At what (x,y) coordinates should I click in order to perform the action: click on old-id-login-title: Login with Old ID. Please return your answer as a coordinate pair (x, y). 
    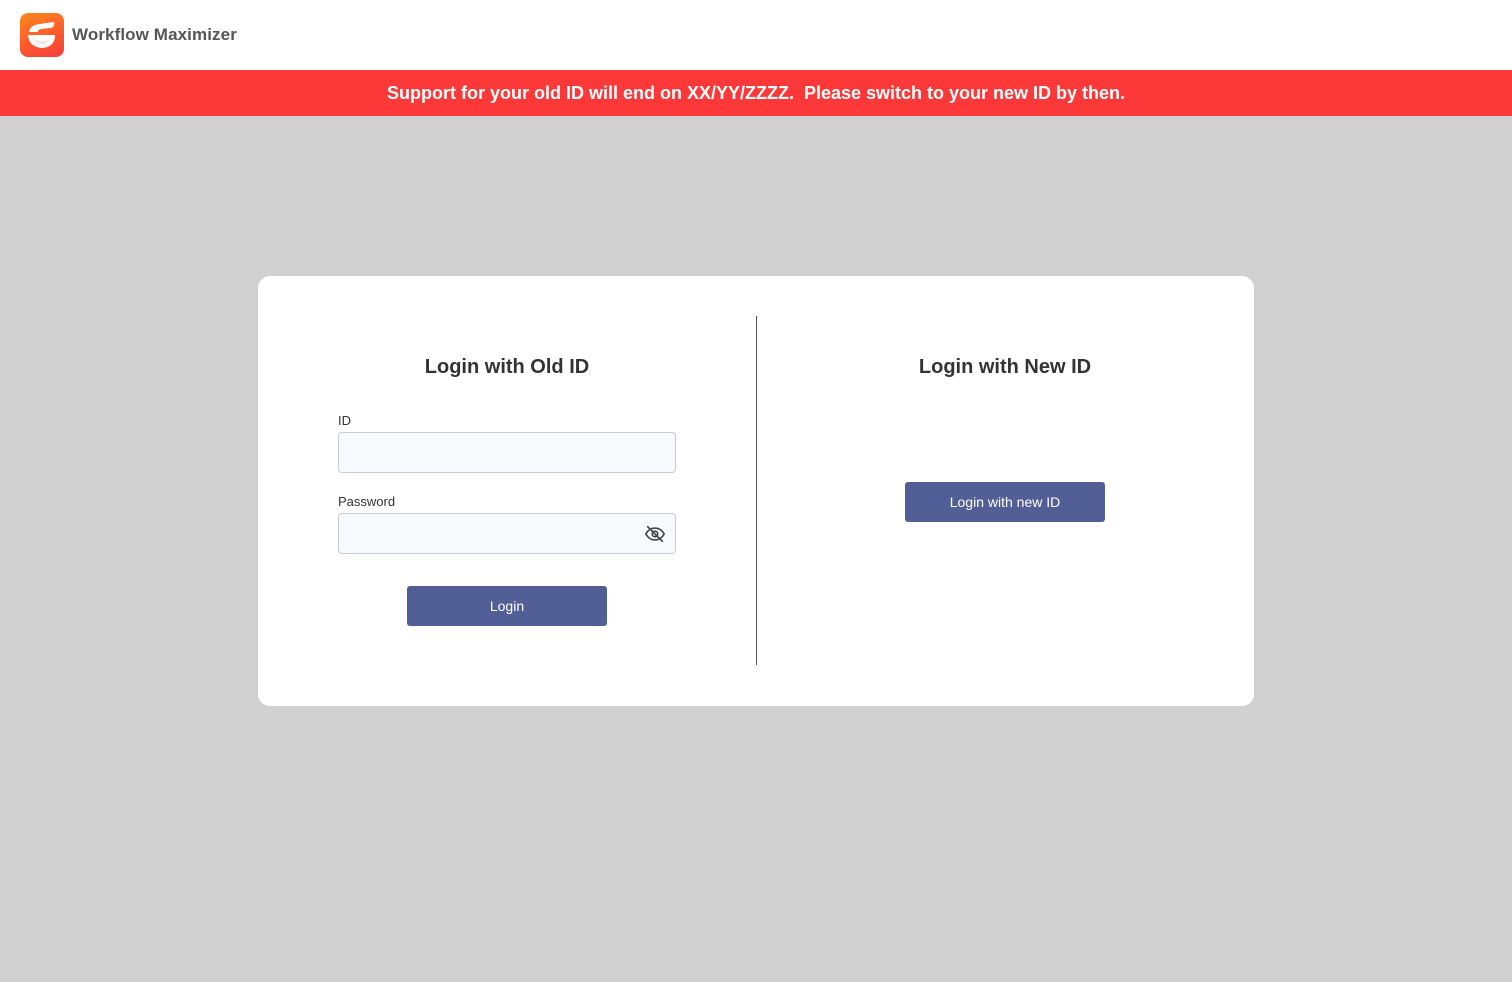
    Looking at the image, I should click on (507, 367).